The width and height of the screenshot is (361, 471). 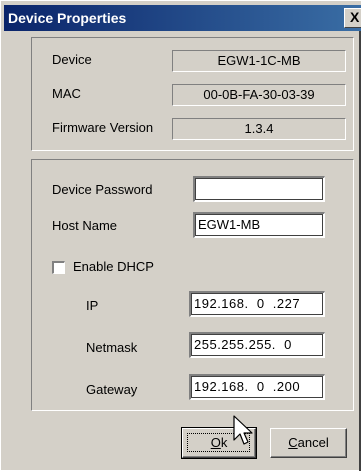 I want to click on ip-address-input: 192.168. 0 .227, so click(x=257, y=304).